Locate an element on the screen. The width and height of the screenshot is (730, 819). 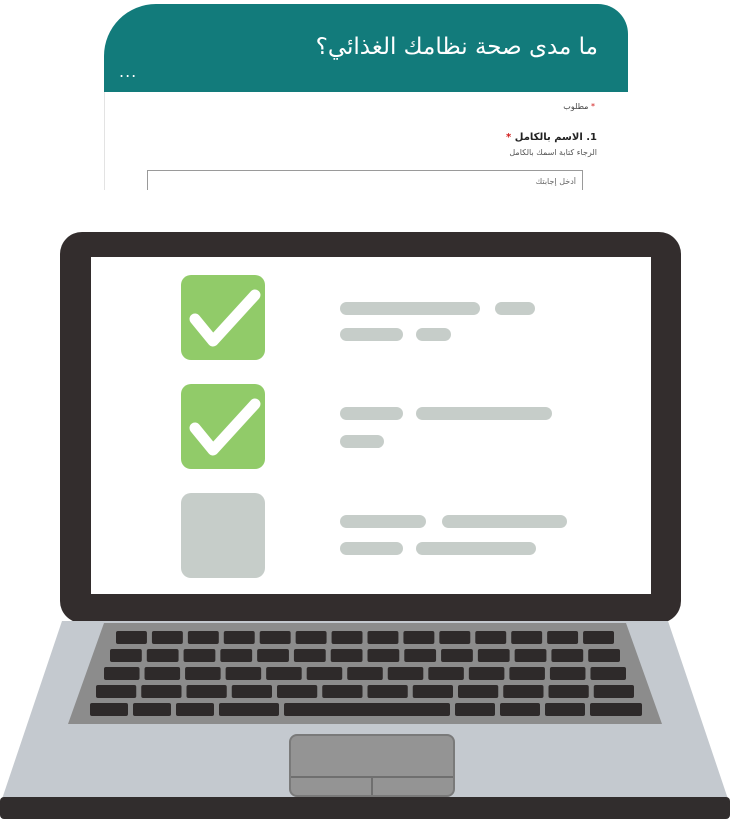
required-star: * is located at coordinates (593, 106).